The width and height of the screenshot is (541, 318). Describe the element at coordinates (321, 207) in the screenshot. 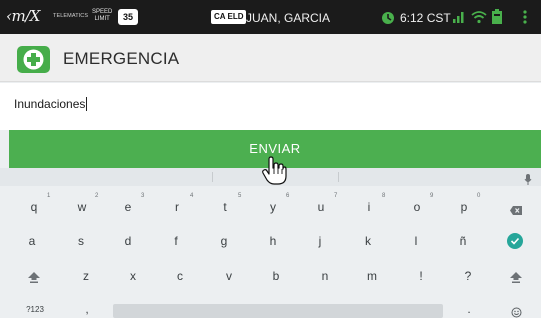

I see `key-u: u` at that location.